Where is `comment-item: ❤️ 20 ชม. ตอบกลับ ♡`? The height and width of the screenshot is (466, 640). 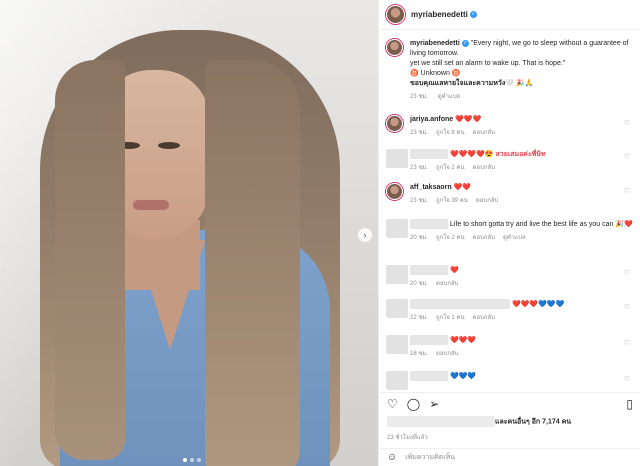
comment-item: ❤️ 20 ชม. ตอบกลับ ♡ is located at coordinates (510, 277).